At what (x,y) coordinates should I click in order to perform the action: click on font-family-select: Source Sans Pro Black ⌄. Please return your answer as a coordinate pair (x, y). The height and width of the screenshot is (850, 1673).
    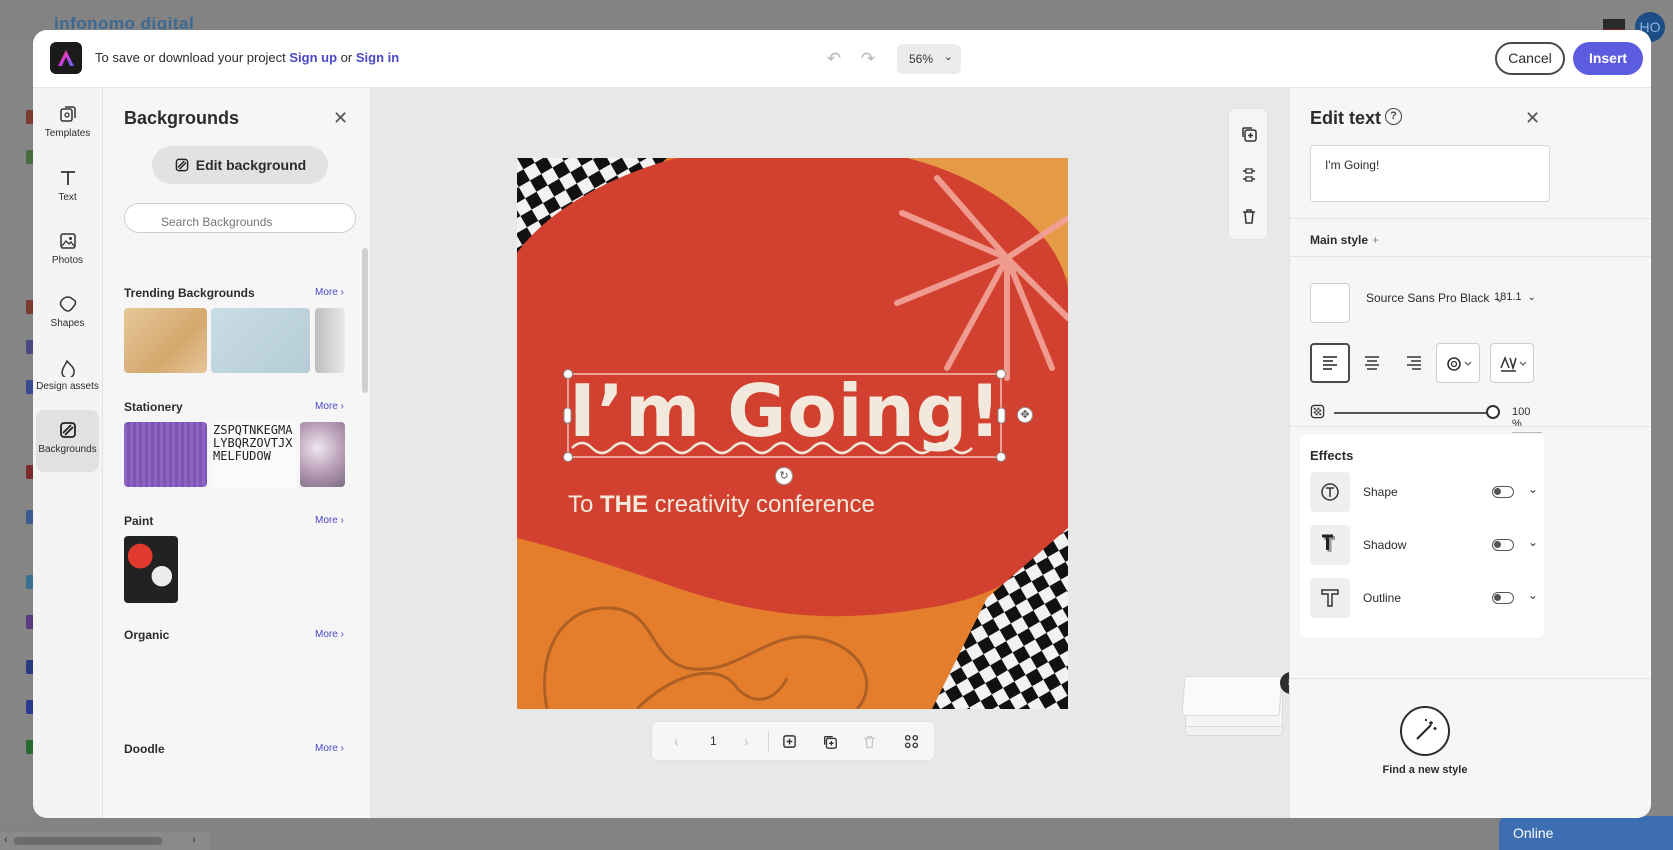
    Looking at the image, I should click on (1435, 298).